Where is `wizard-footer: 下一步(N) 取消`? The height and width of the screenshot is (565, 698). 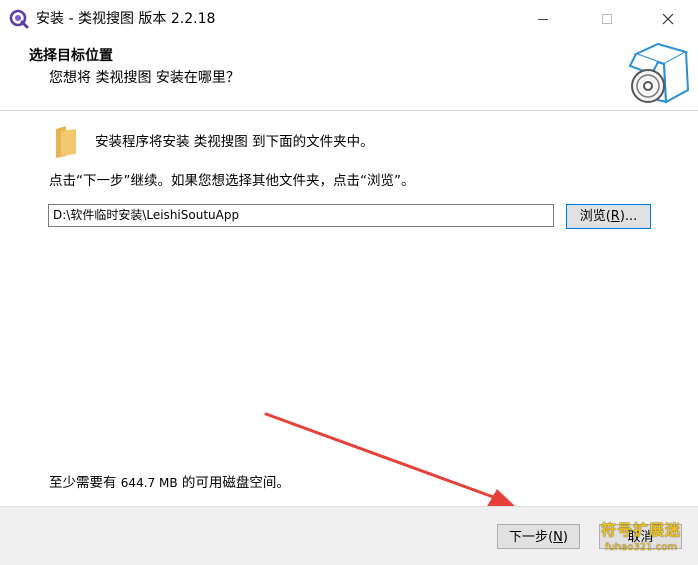
wizard-footer: 下一步(N) 取消 is located at coordinates (349, 535).